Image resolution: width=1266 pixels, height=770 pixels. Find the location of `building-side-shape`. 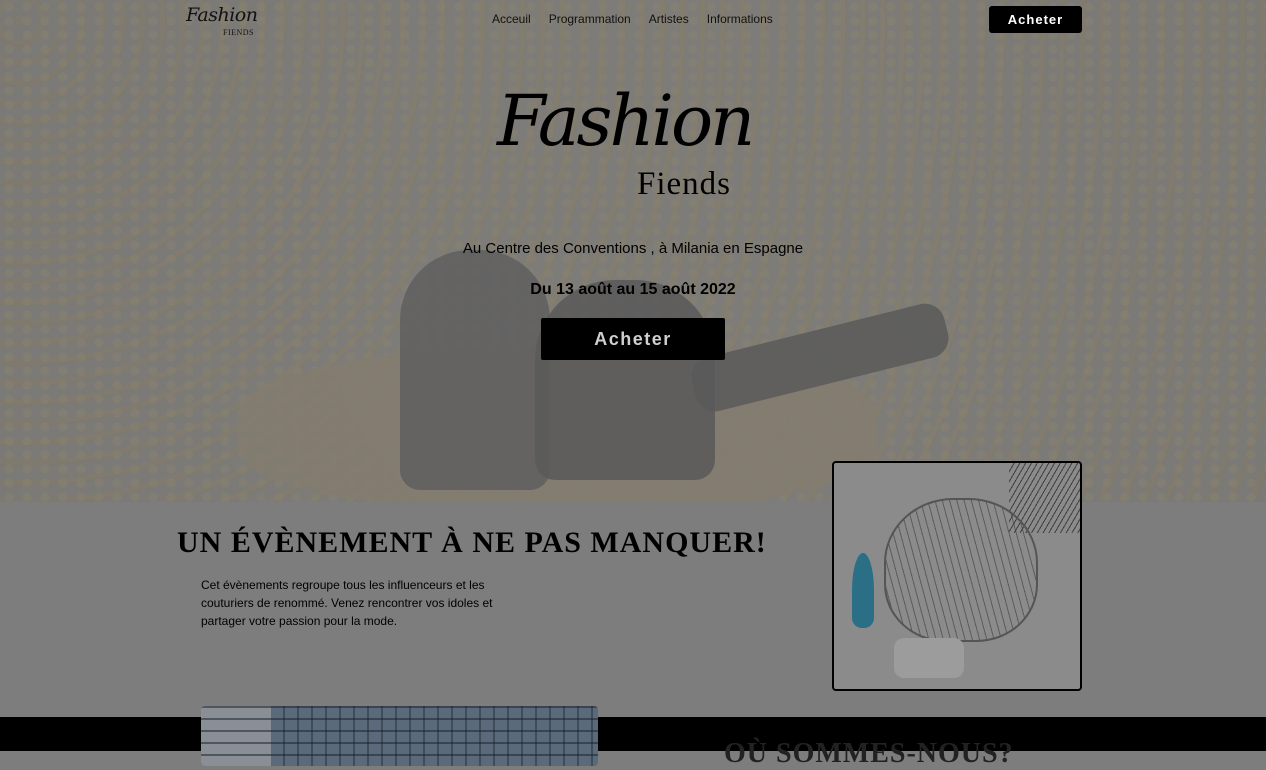

building-side-shape is located at coordinates (236, 736).